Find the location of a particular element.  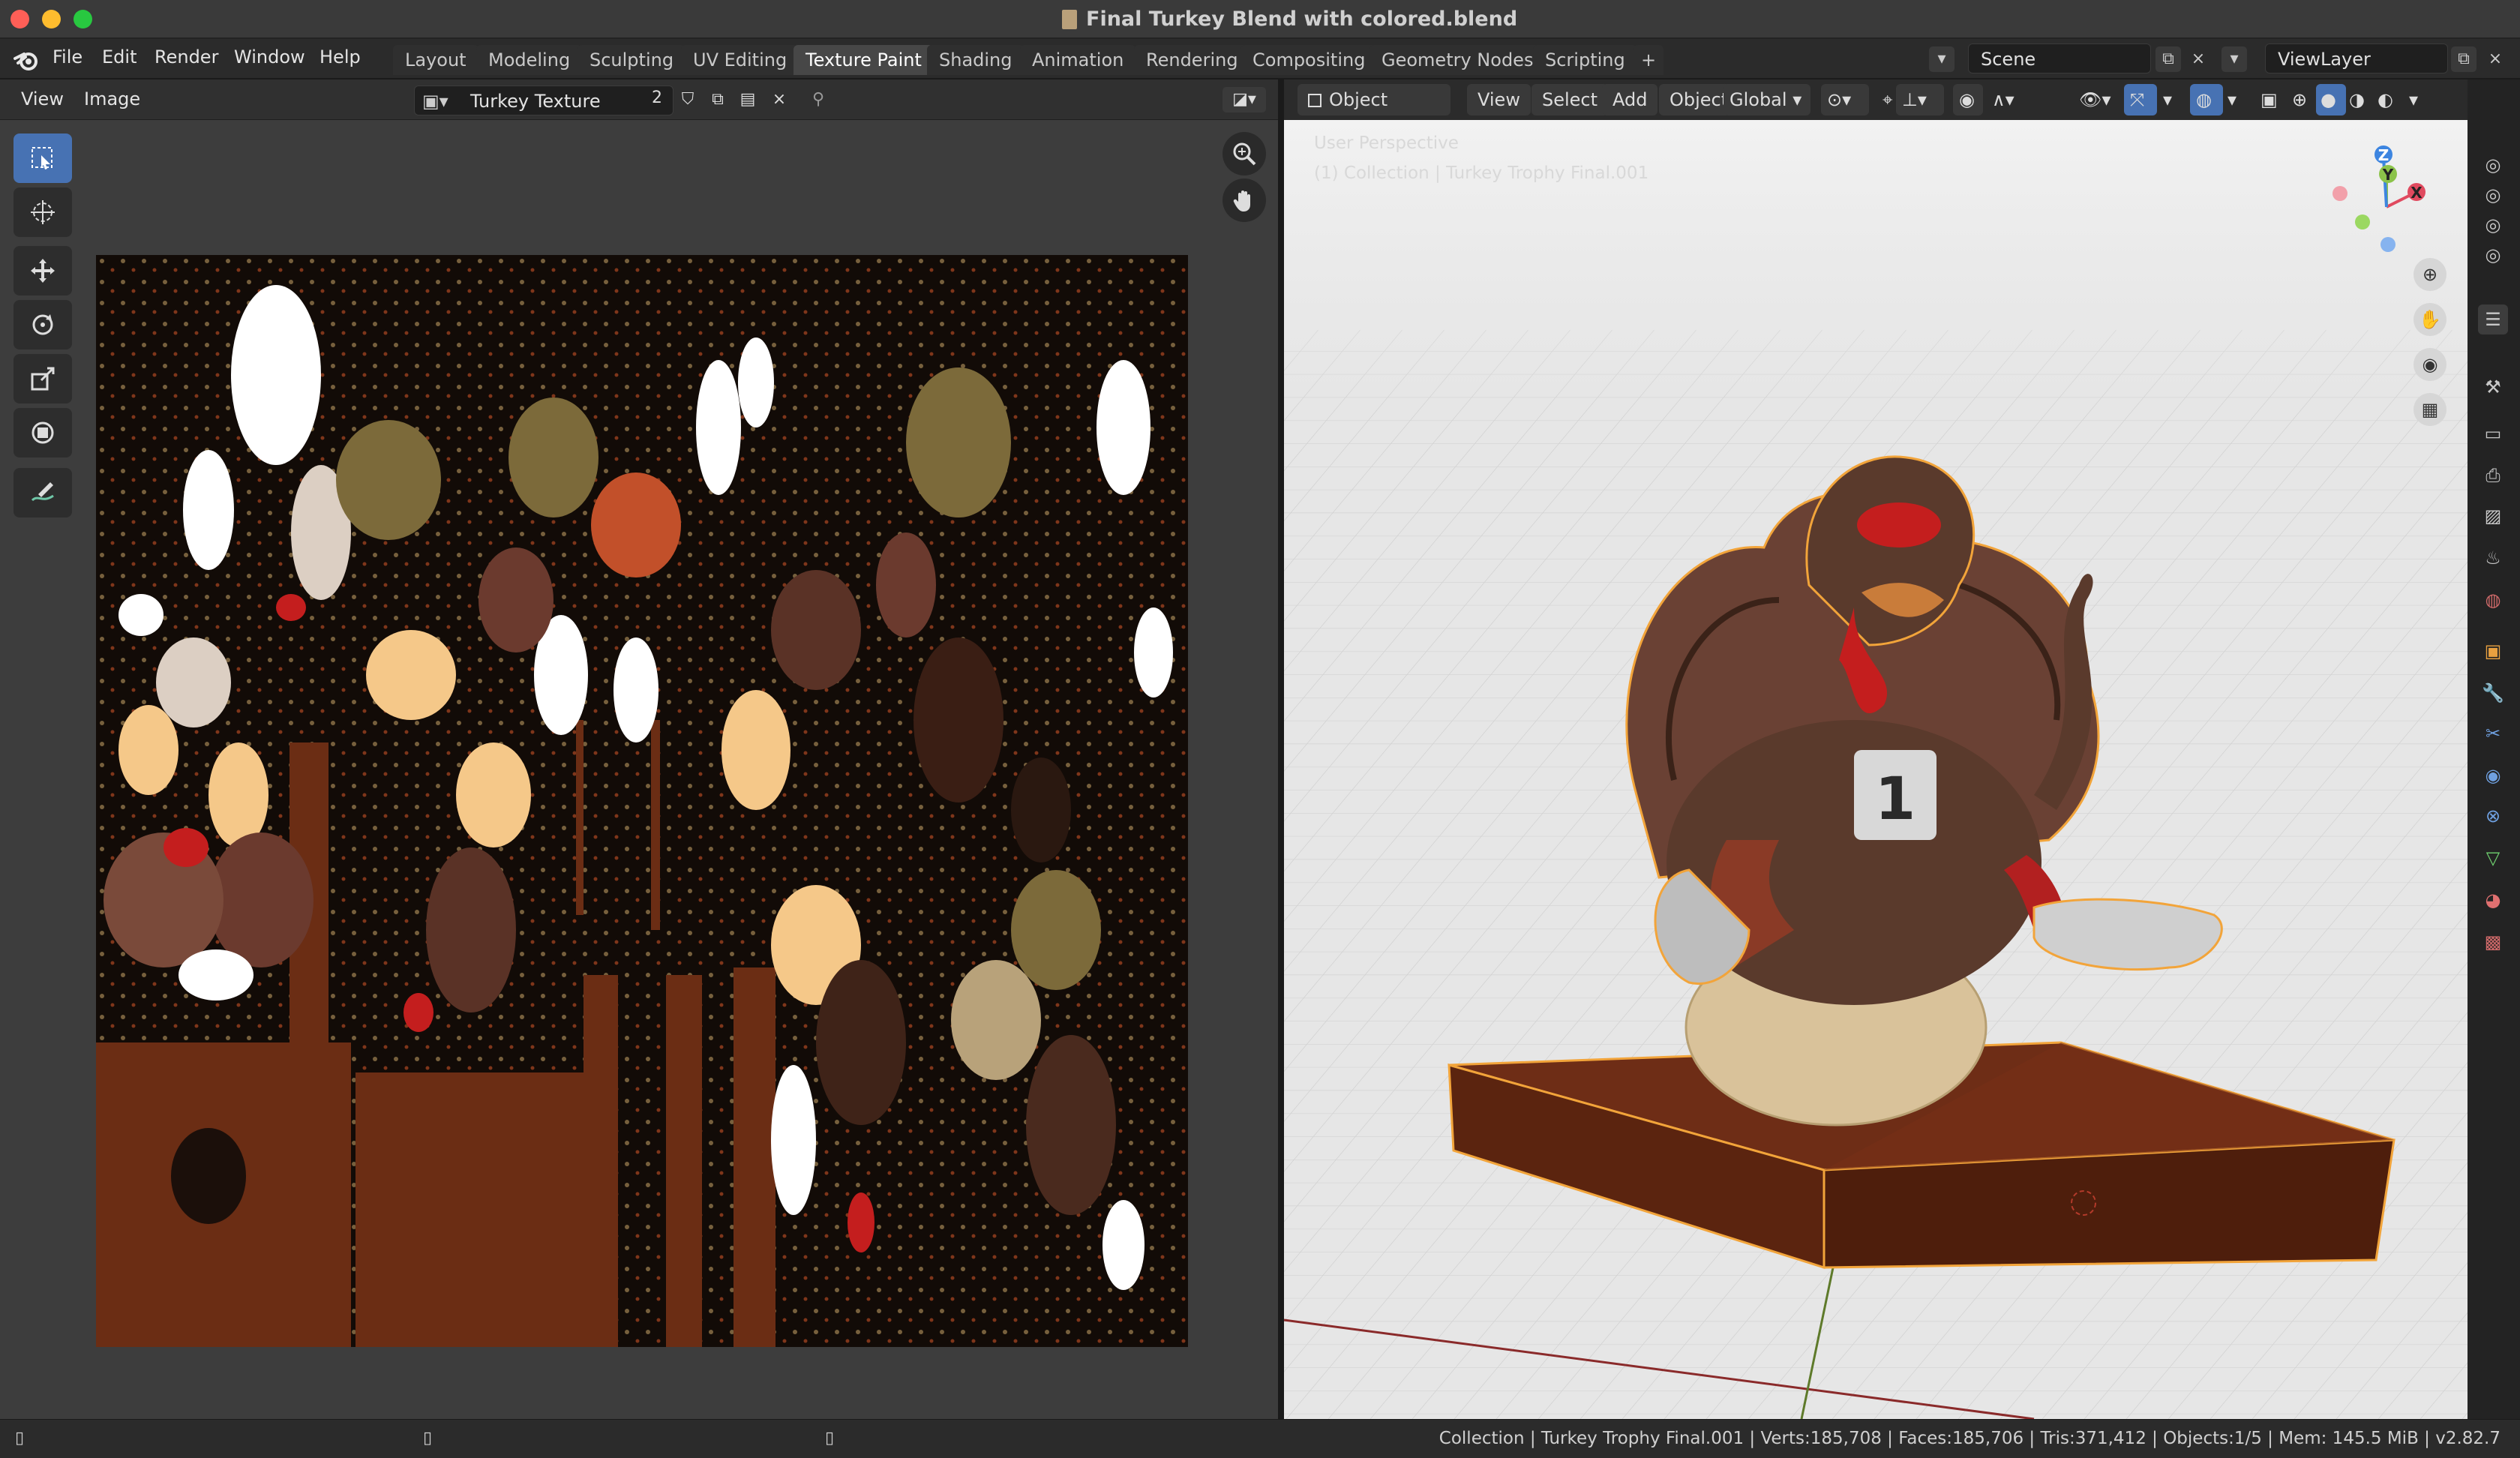

fake-user-icon: ⛉ is located at coordinates (687, 99).